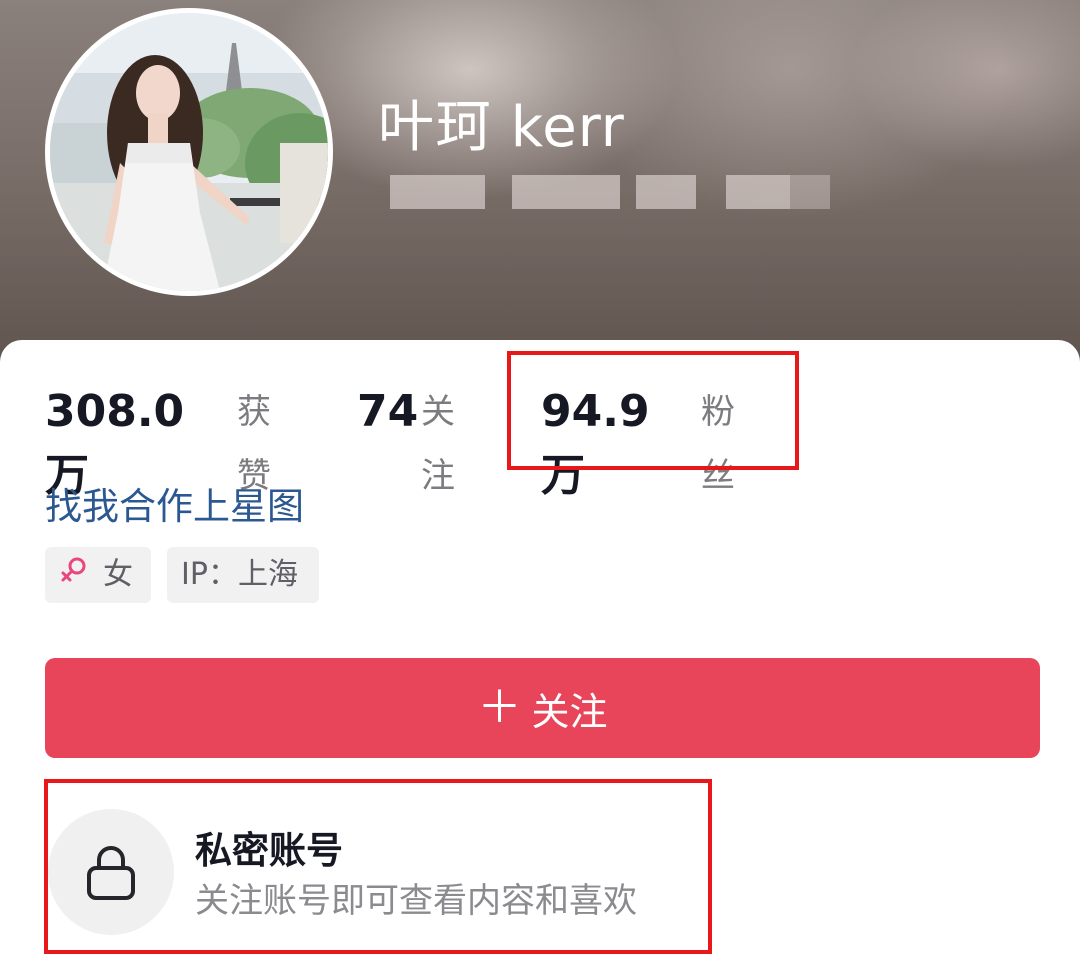 The image size is (1080, 966). I want to click on following-count: 74, so click(387, 412).